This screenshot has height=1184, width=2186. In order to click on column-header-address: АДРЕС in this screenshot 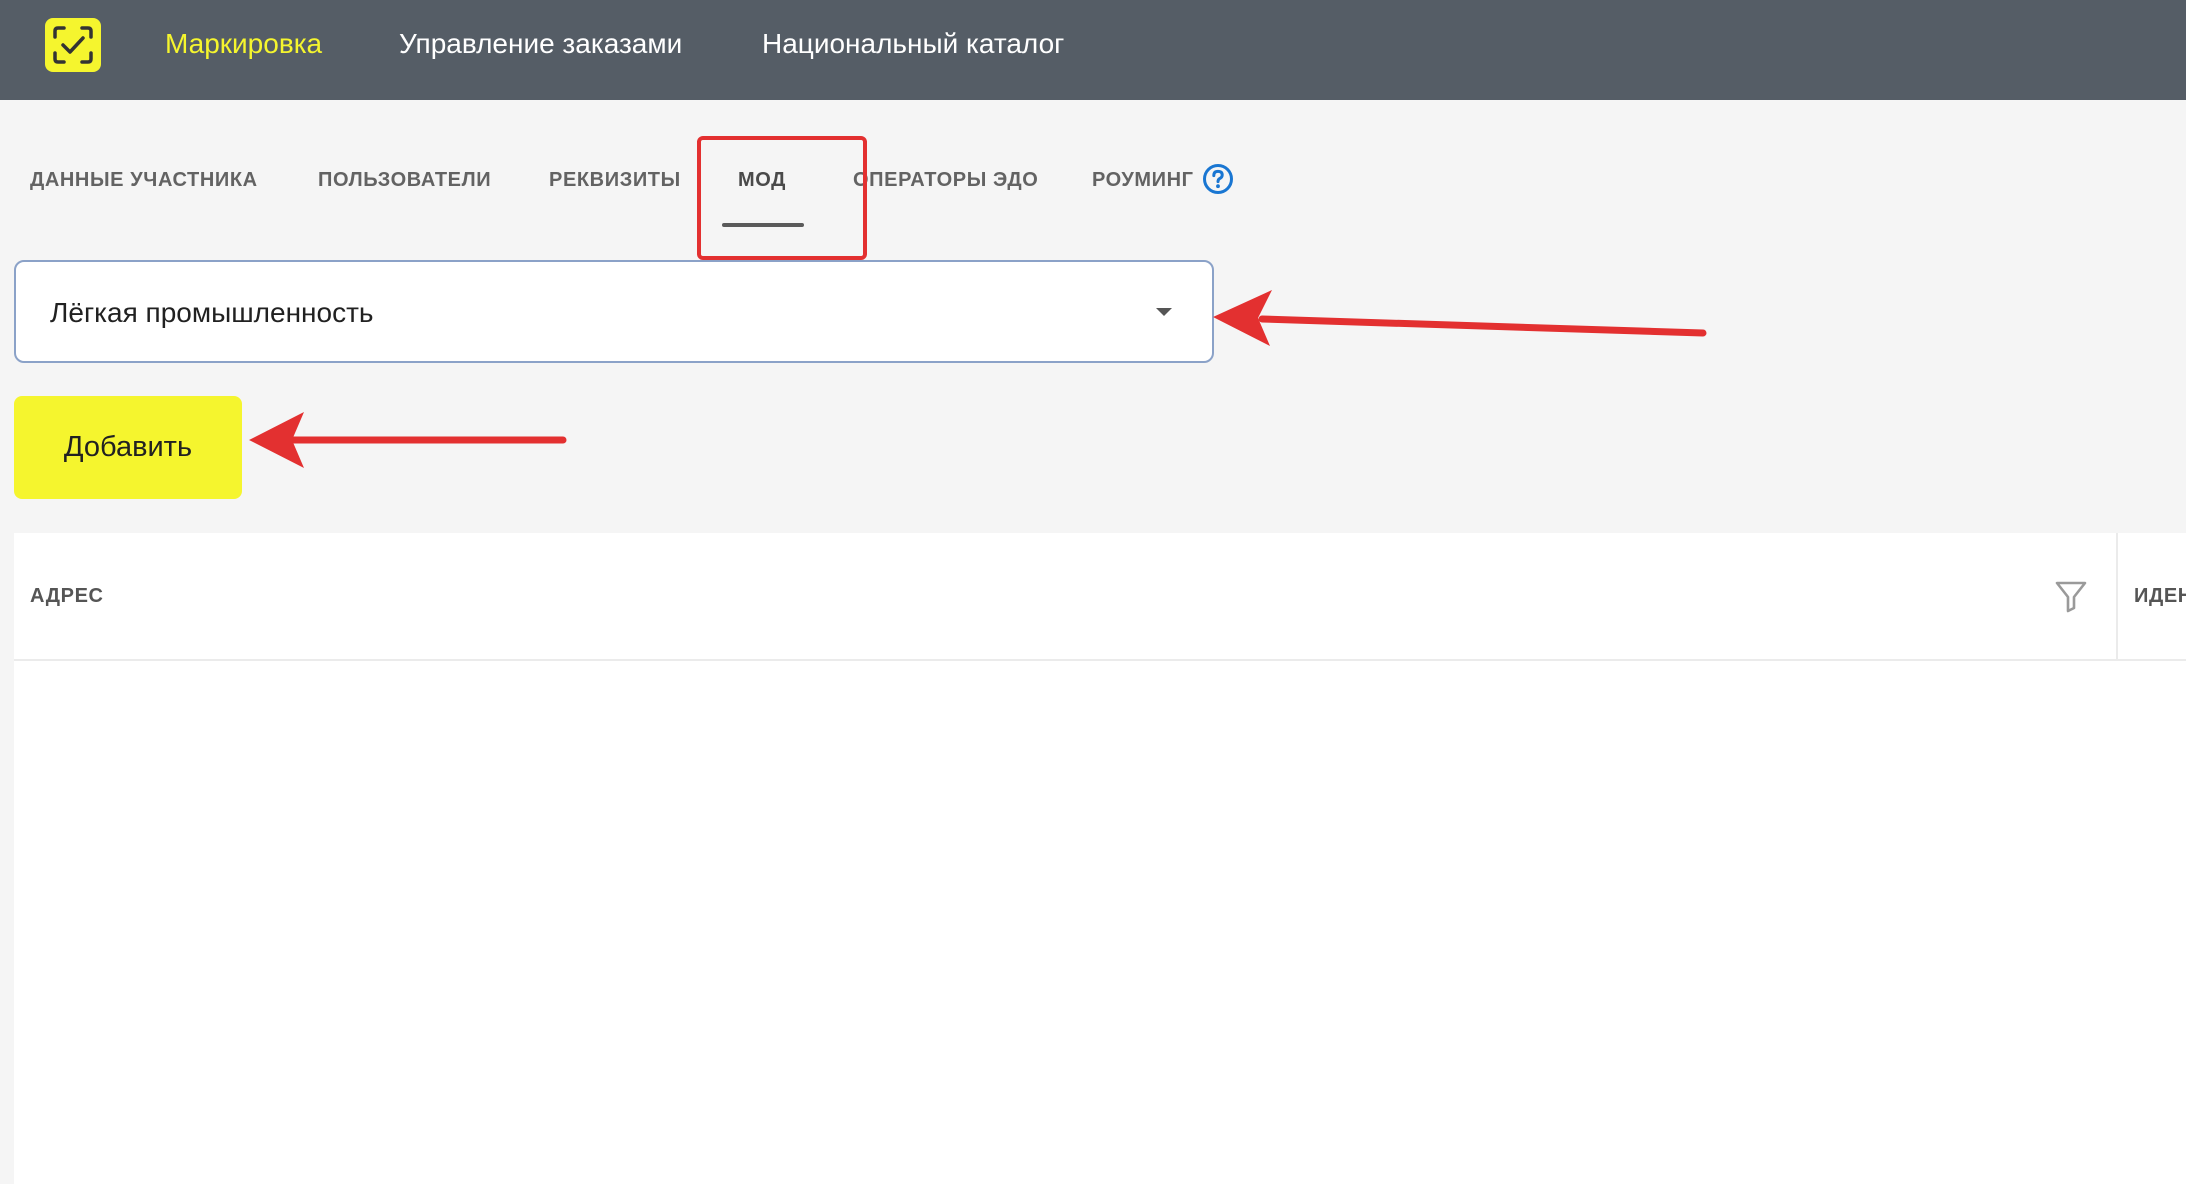, I will do `click(67, 596)`.